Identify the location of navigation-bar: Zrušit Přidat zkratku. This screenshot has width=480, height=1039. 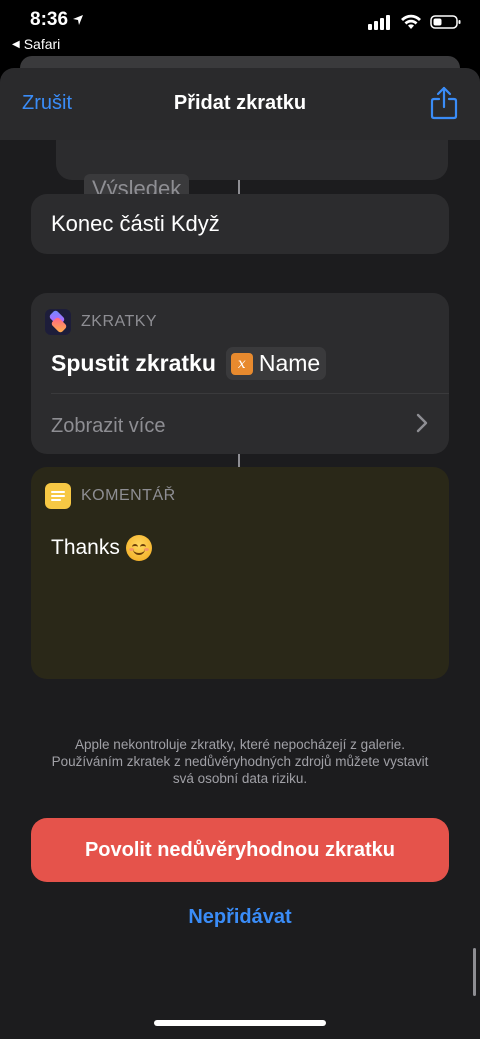
(240, 104).